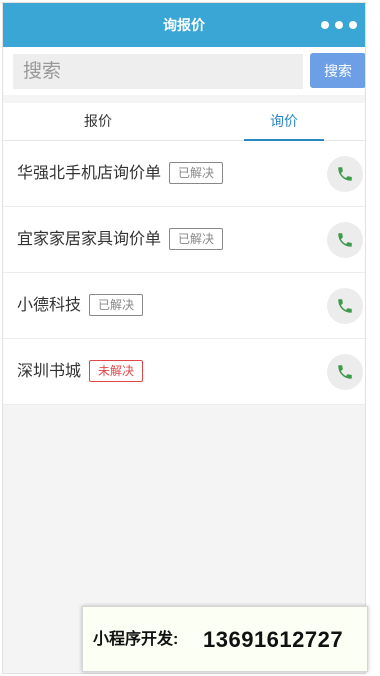 Image resolution: width=380 pixels, height=676 pixels. I want to click on status-badge: 未解决, so click(116, 370).